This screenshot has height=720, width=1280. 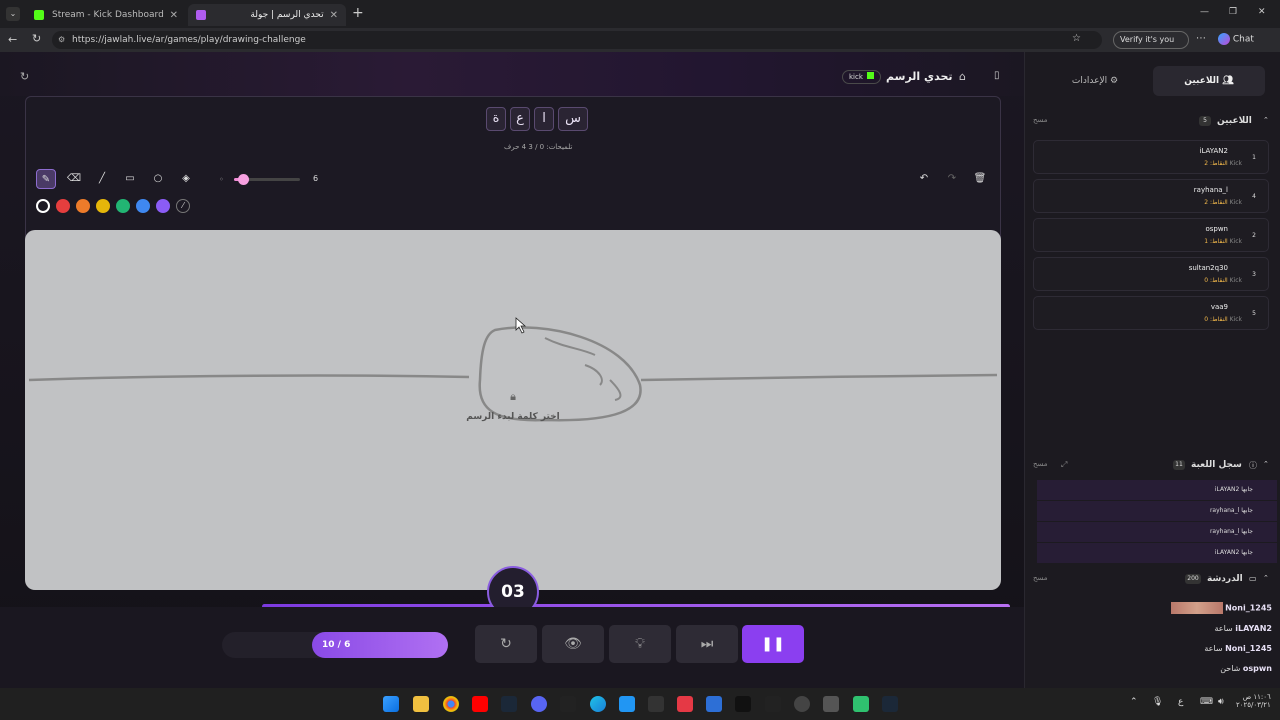 What do you see at coordinates (1216, 241) in the screenshot?
I see `points-text: النقاط: 1` at bounding box center [1216, 241].